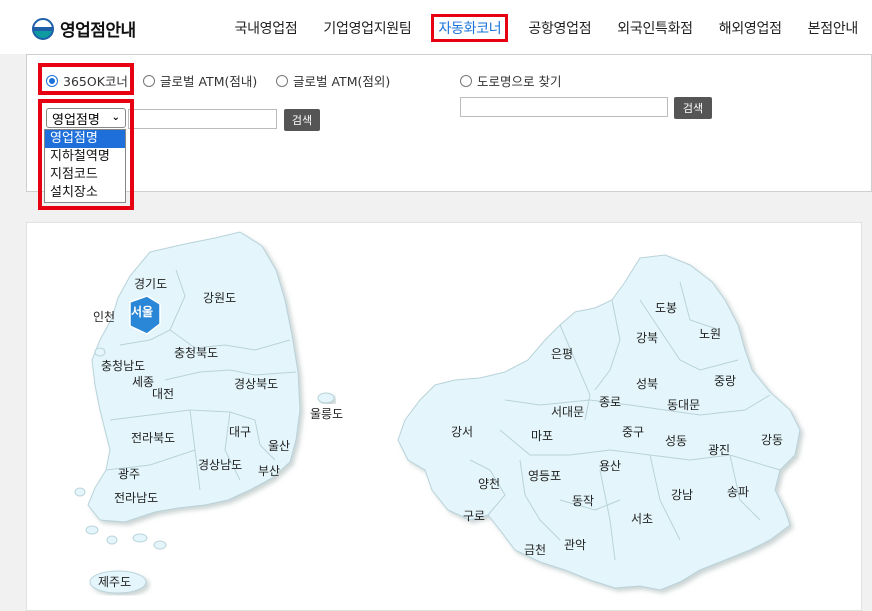  What do you see at coordinates (219, 298) in the screenshot?
I see `region-label: 강원도` at bounding box center [219, 298].